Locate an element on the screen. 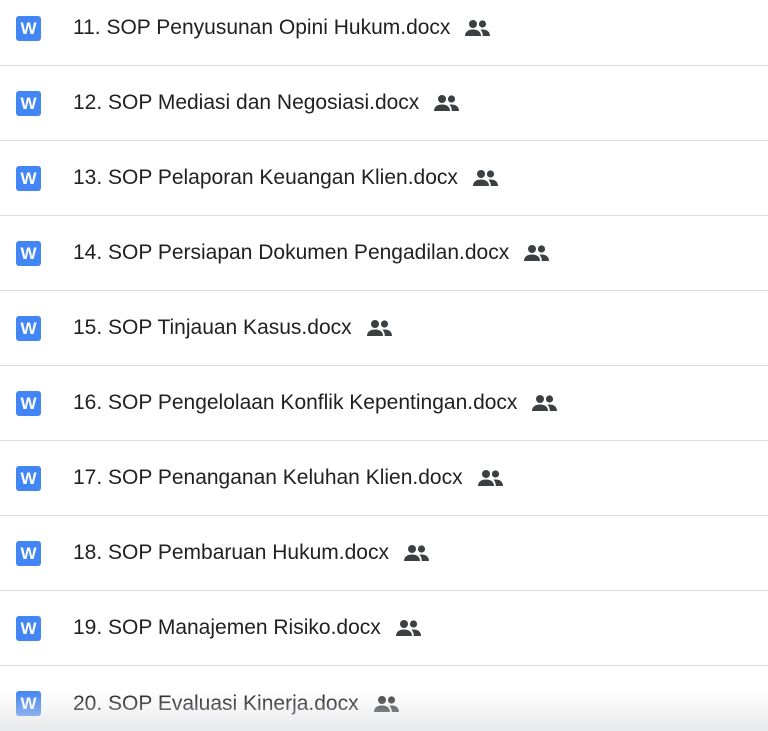 The image size is (768, 731). file-name: 18. SOP Pembaruan Hukum.docx is located at coordinates (231, 553).